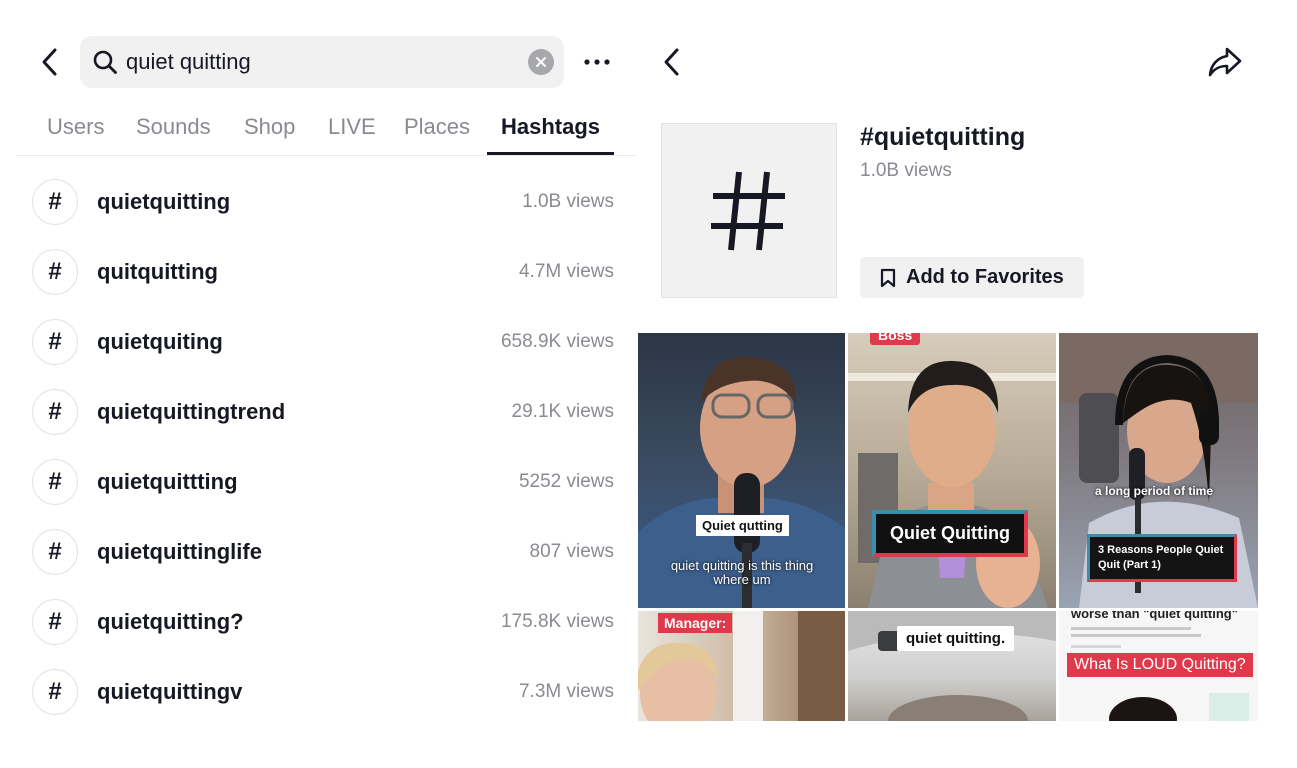  Describe the element at coordinates (742, 572) in the screenshot. I see `video-subtitle: quiet quitting is this thing where um` at that location.